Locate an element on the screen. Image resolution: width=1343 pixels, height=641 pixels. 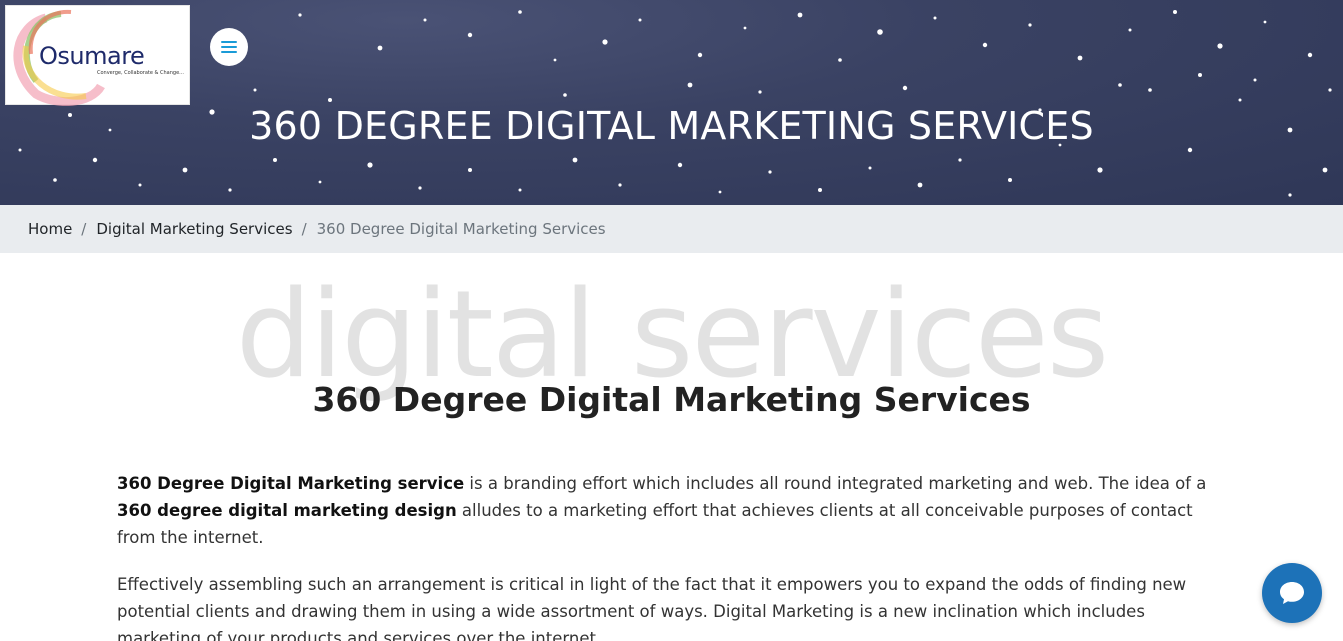
page-banner-title: 360 DEGREE DIGITAL MARKETING SERVICES is located at coordinates (671, 126).